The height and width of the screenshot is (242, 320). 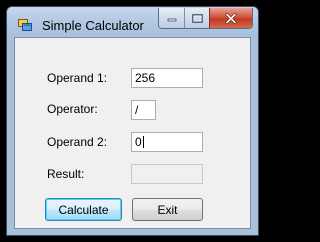 I want to click on close-icon, so click(x=231, y=18).